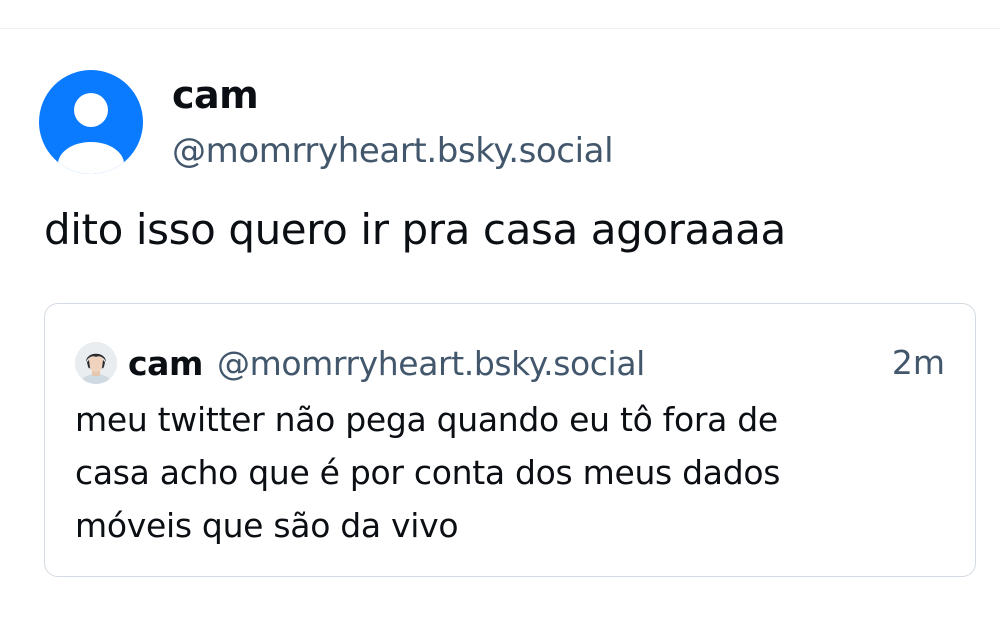 The image size is (1000, 617). Describe the element at coordinates (428, 472) in the screenshot. I see `quote-text-line: casa acho que é por conta dos meus dados` at that location.